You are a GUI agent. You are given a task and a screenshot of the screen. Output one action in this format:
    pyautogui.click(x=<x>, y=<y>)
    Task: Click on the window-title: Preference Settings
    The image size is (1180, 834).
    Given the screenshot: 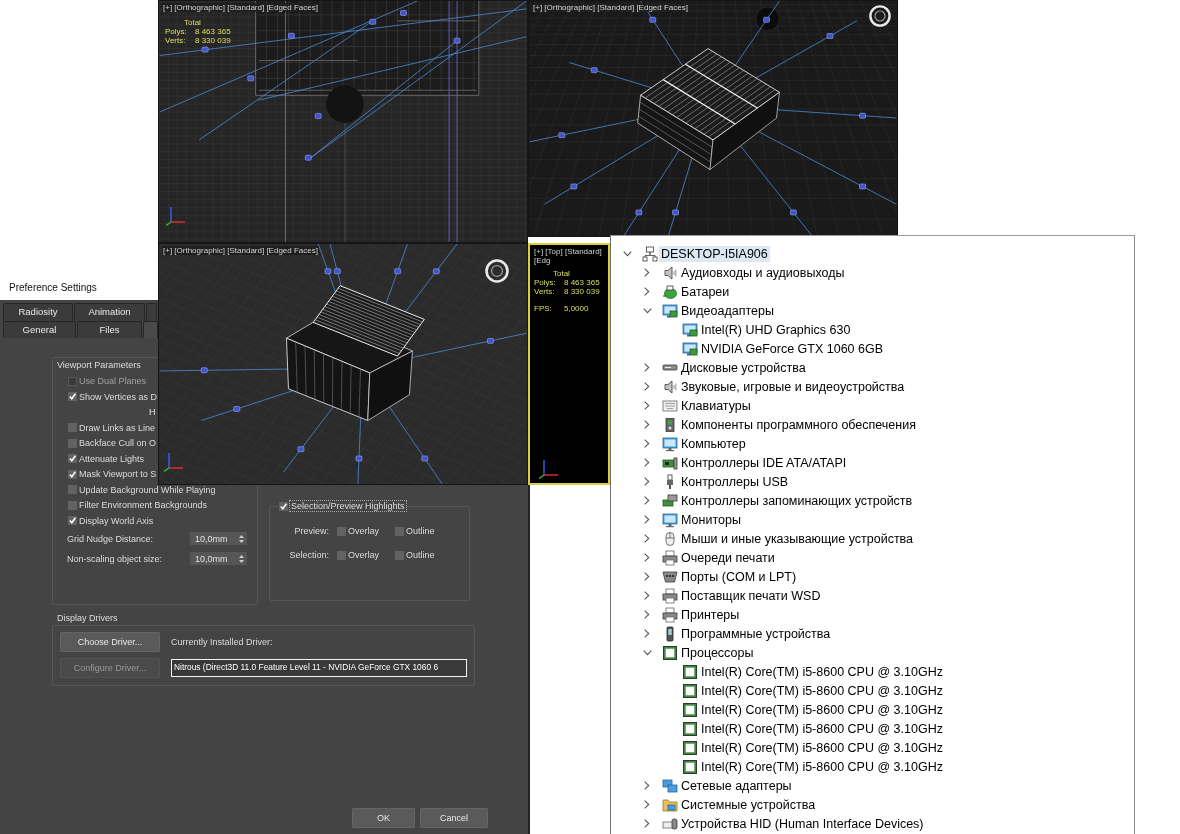 What is the action you would take?
    pyautogui.click(x=79, y=287)
    